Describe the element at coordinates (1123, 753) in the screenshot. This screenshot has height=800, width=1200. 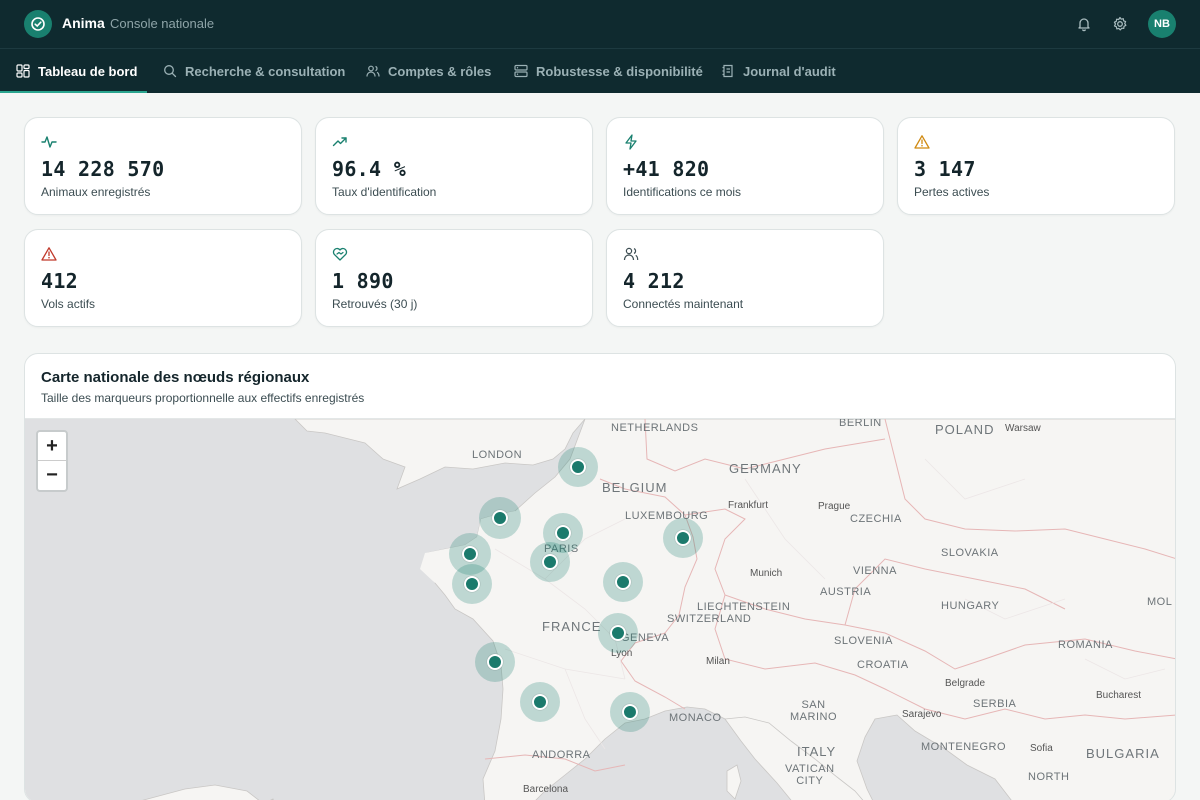
I see `map-label: BULGARIA` at that location.